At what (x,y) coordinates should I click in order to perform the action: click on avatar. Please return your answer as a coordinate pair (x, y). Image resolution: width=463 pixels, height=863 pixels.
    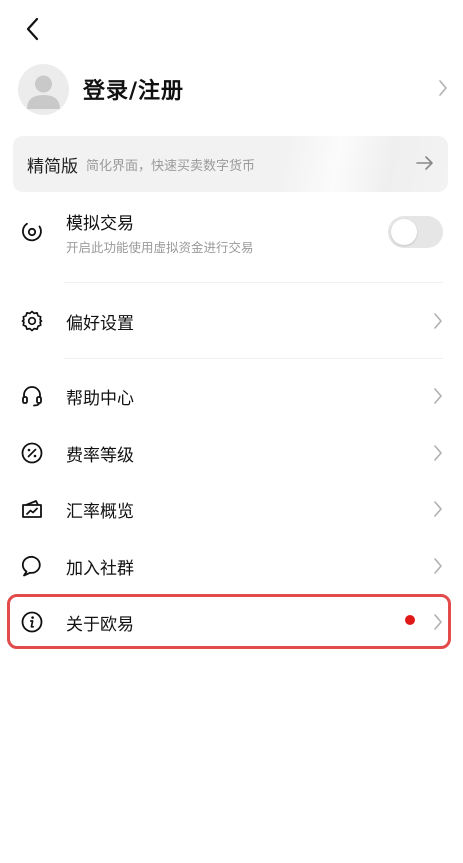
    Looking at the image, I should click on (43, 89).